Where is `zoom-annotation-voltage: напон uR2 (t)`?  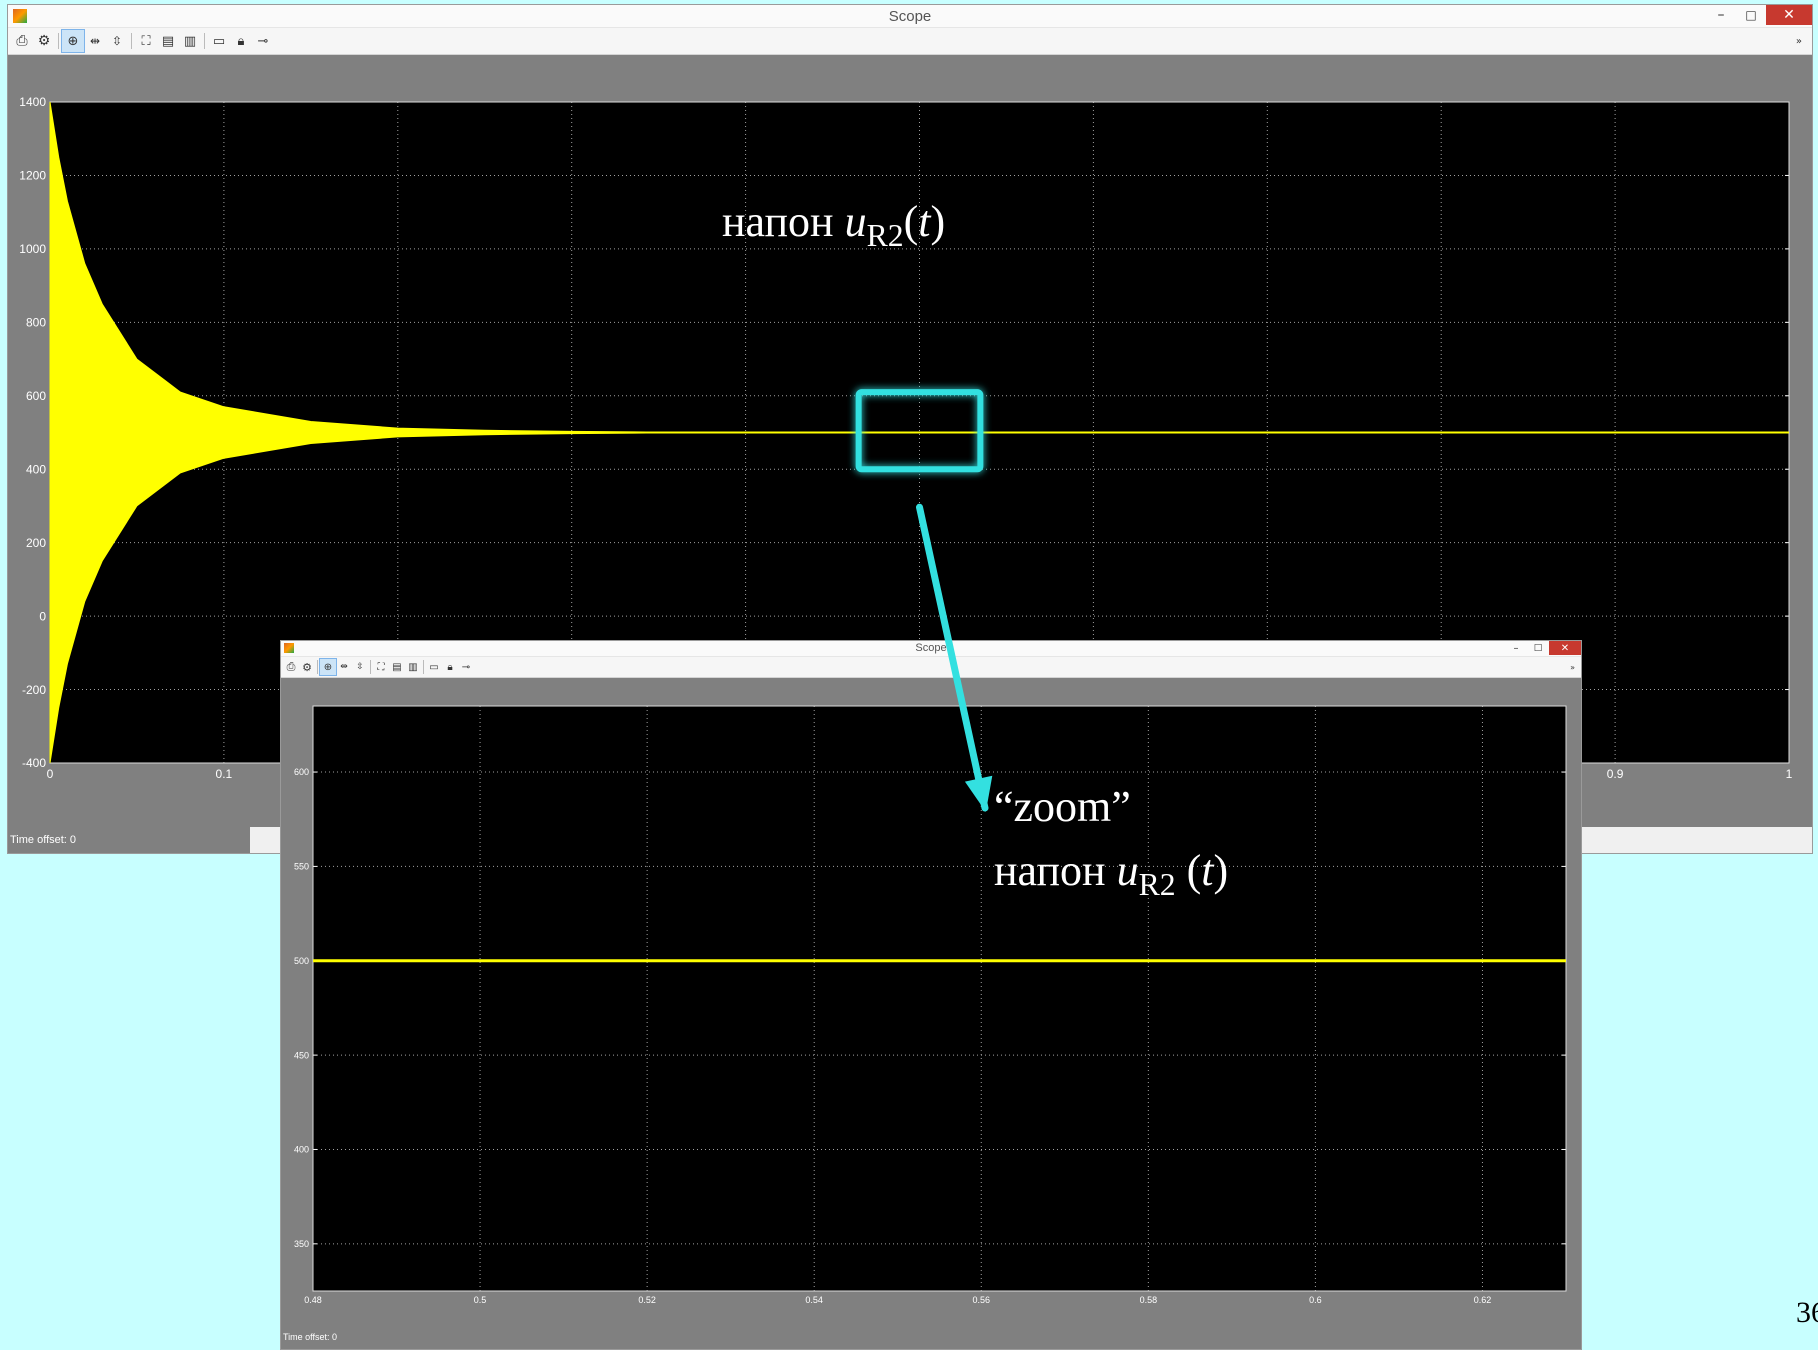 zoom-annotation-voltage: напон uR2 (t) is located at coordinates (1111, 873).